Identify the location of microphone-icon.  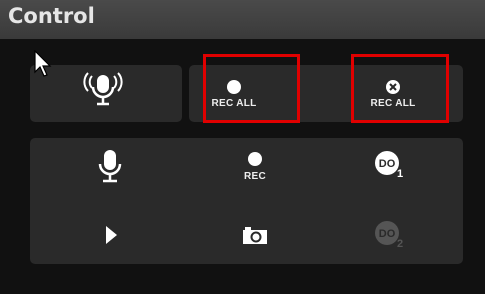
(110, 166).